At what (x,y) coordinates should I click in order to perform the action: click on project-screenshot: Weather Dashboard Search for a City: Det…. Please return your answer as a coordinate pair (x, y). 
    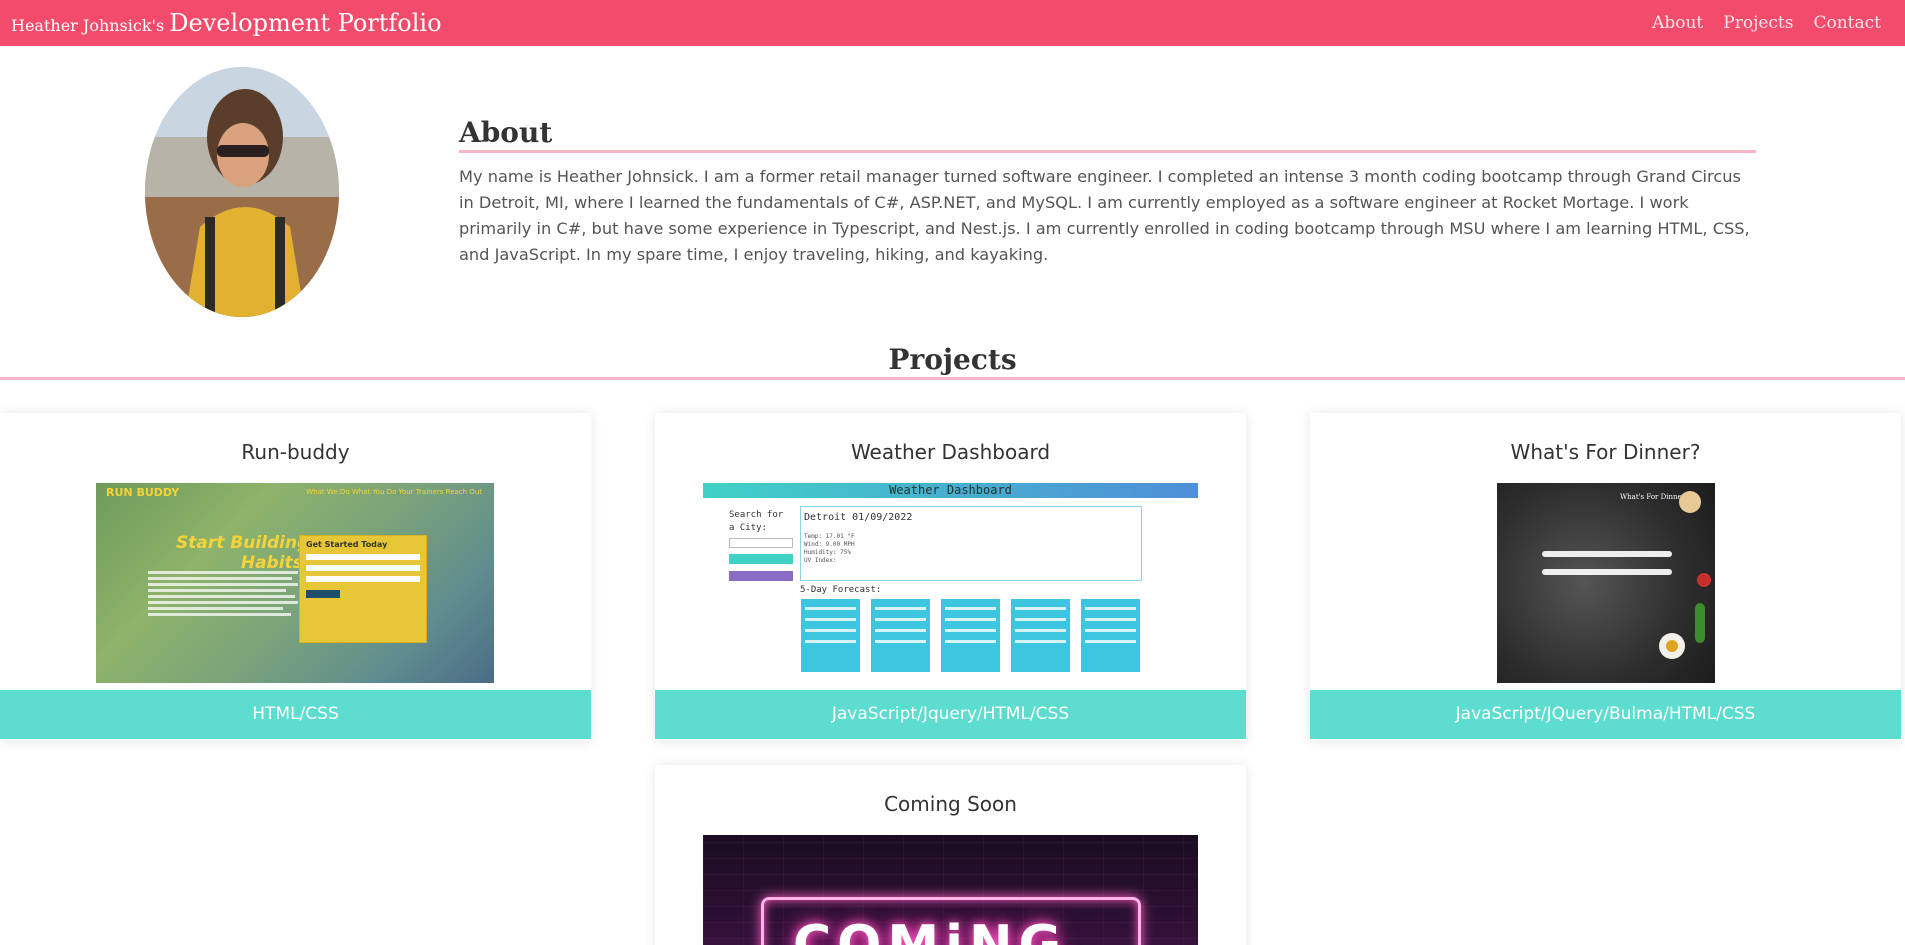
    Looking at the image, I should click on (950, 583).